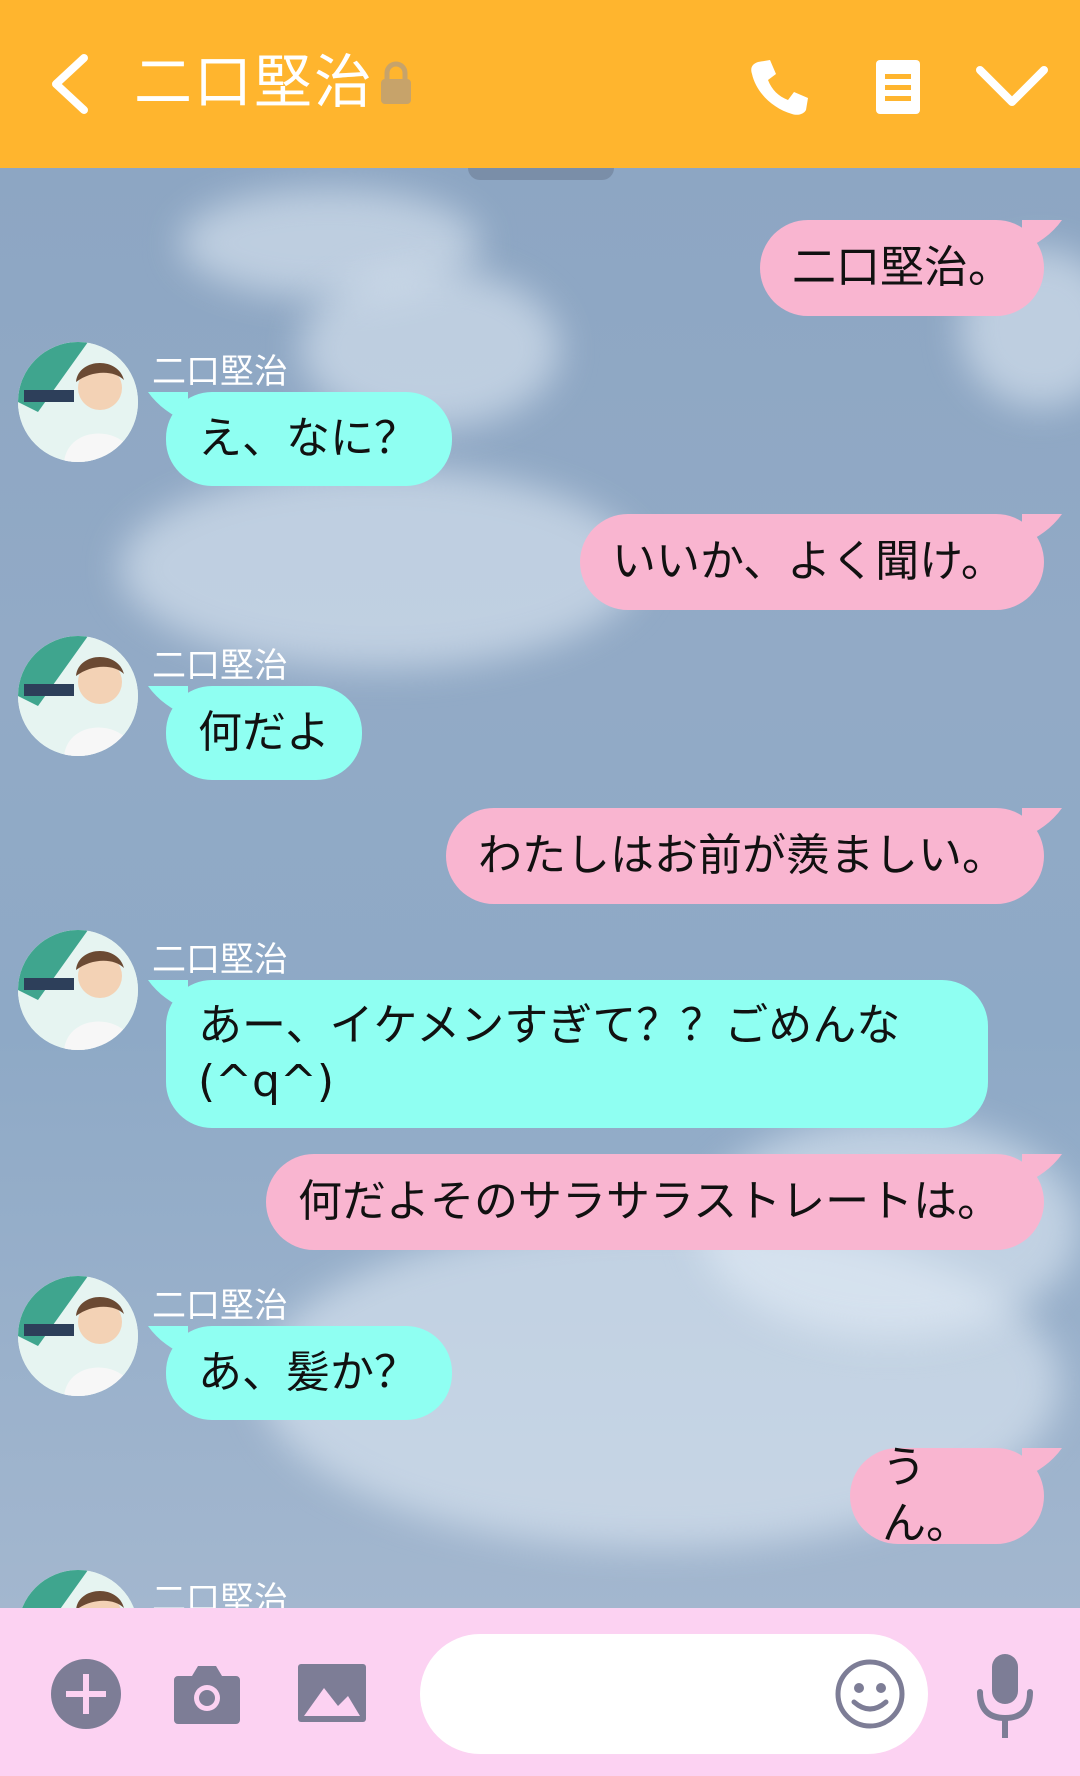 Image resolution: width=1080 pixels, height=1776 pixels. What do you see at coordinates (264, 733) in the screenshot?
I see `message-bubble-received: 何だよ` at bounding box center [264, 733].